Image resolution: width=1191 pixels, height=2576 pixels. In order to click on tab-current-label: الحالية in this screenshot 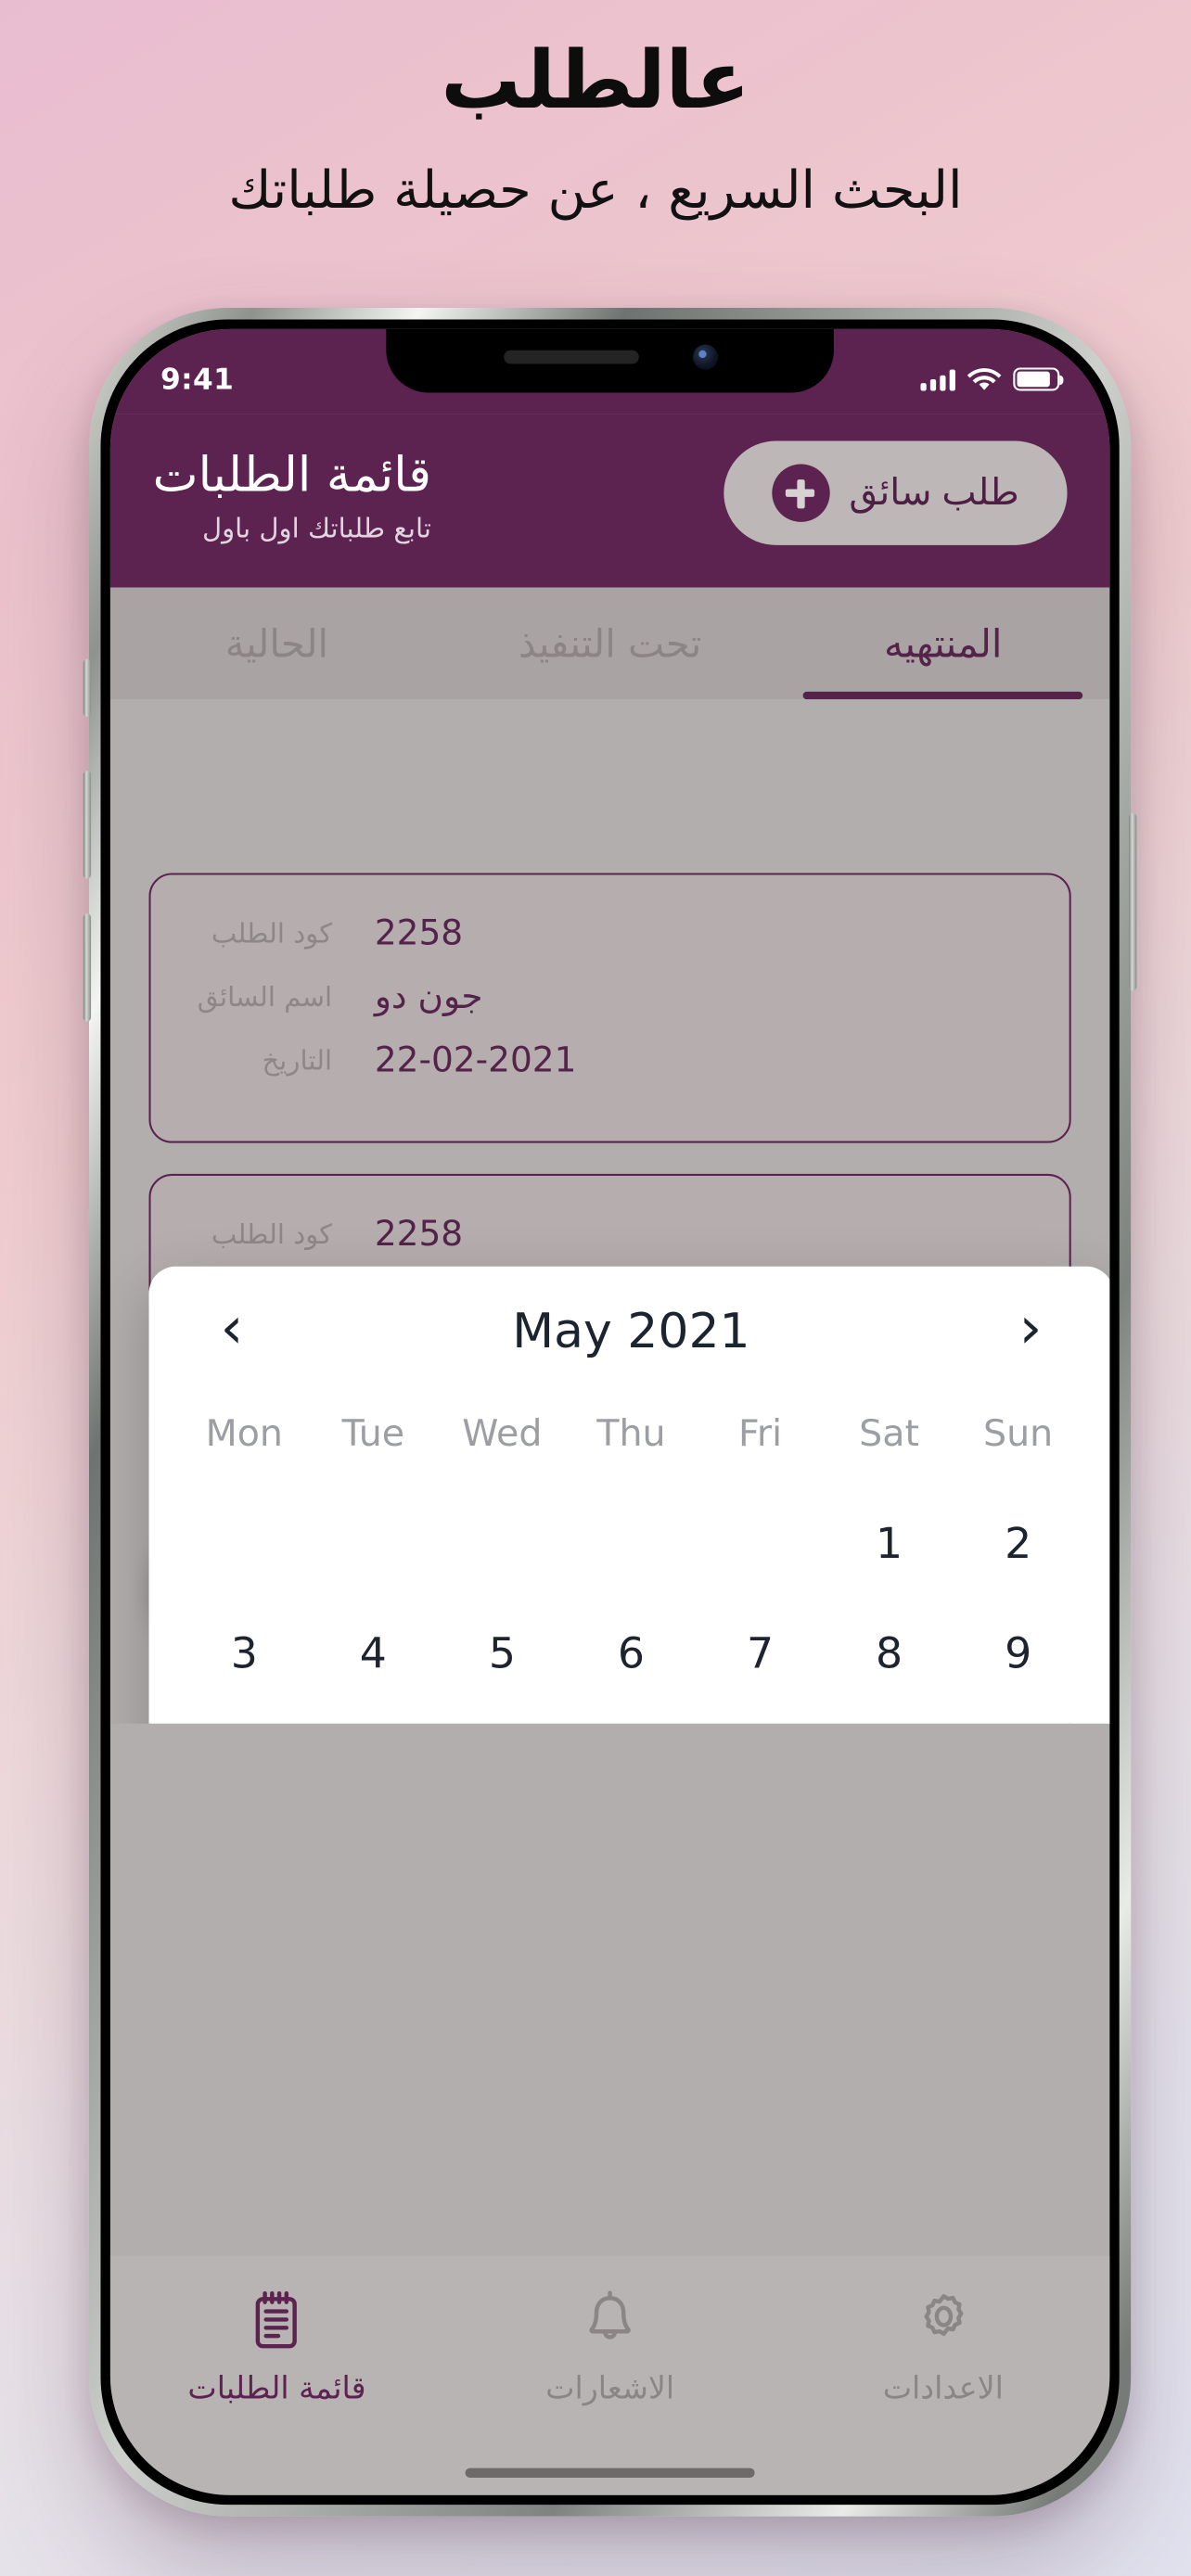, I will do `click(276, 643)`.